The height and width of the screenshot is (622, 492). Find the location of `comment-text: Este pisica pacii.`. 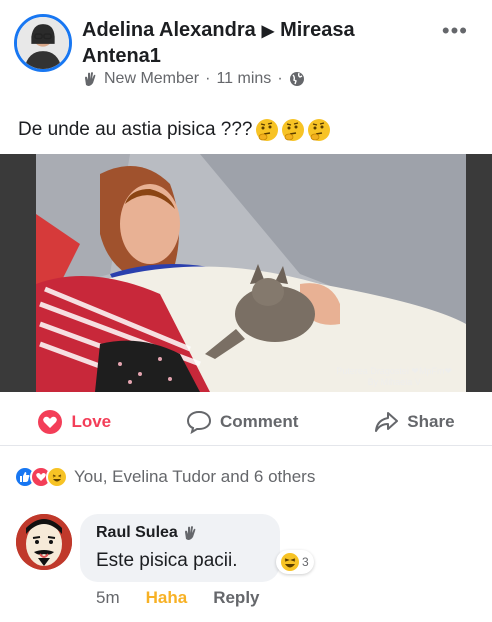

comment-text: Este pisica pacii. is located at coordinates (167, 560).